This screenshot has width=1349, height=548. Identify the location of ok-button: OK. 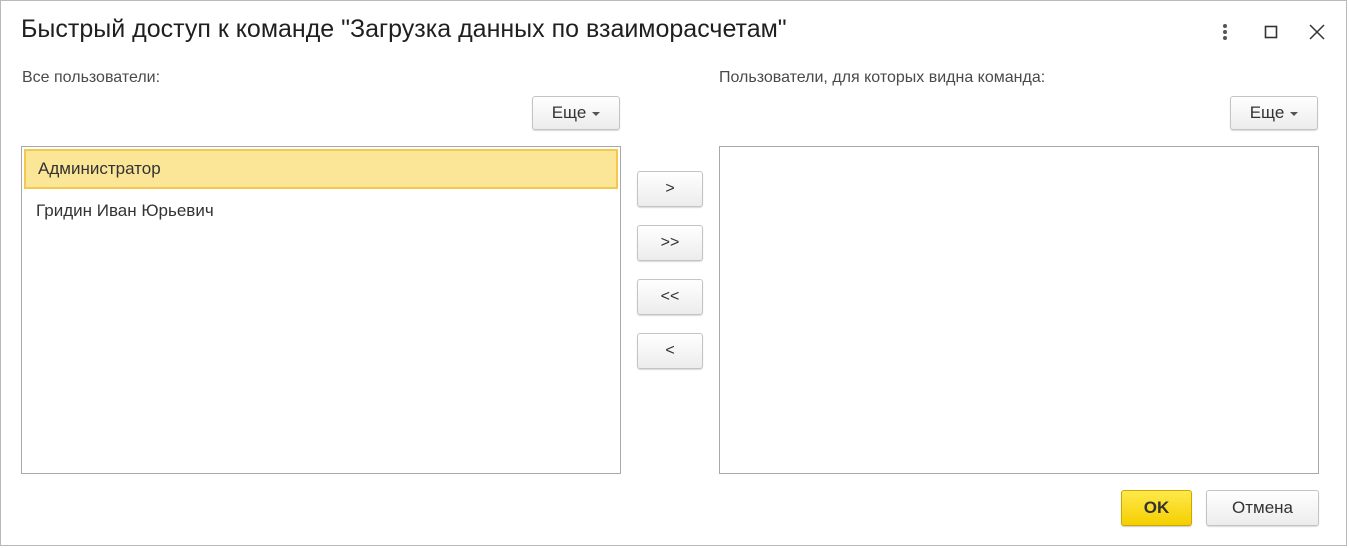
(1156, 508).